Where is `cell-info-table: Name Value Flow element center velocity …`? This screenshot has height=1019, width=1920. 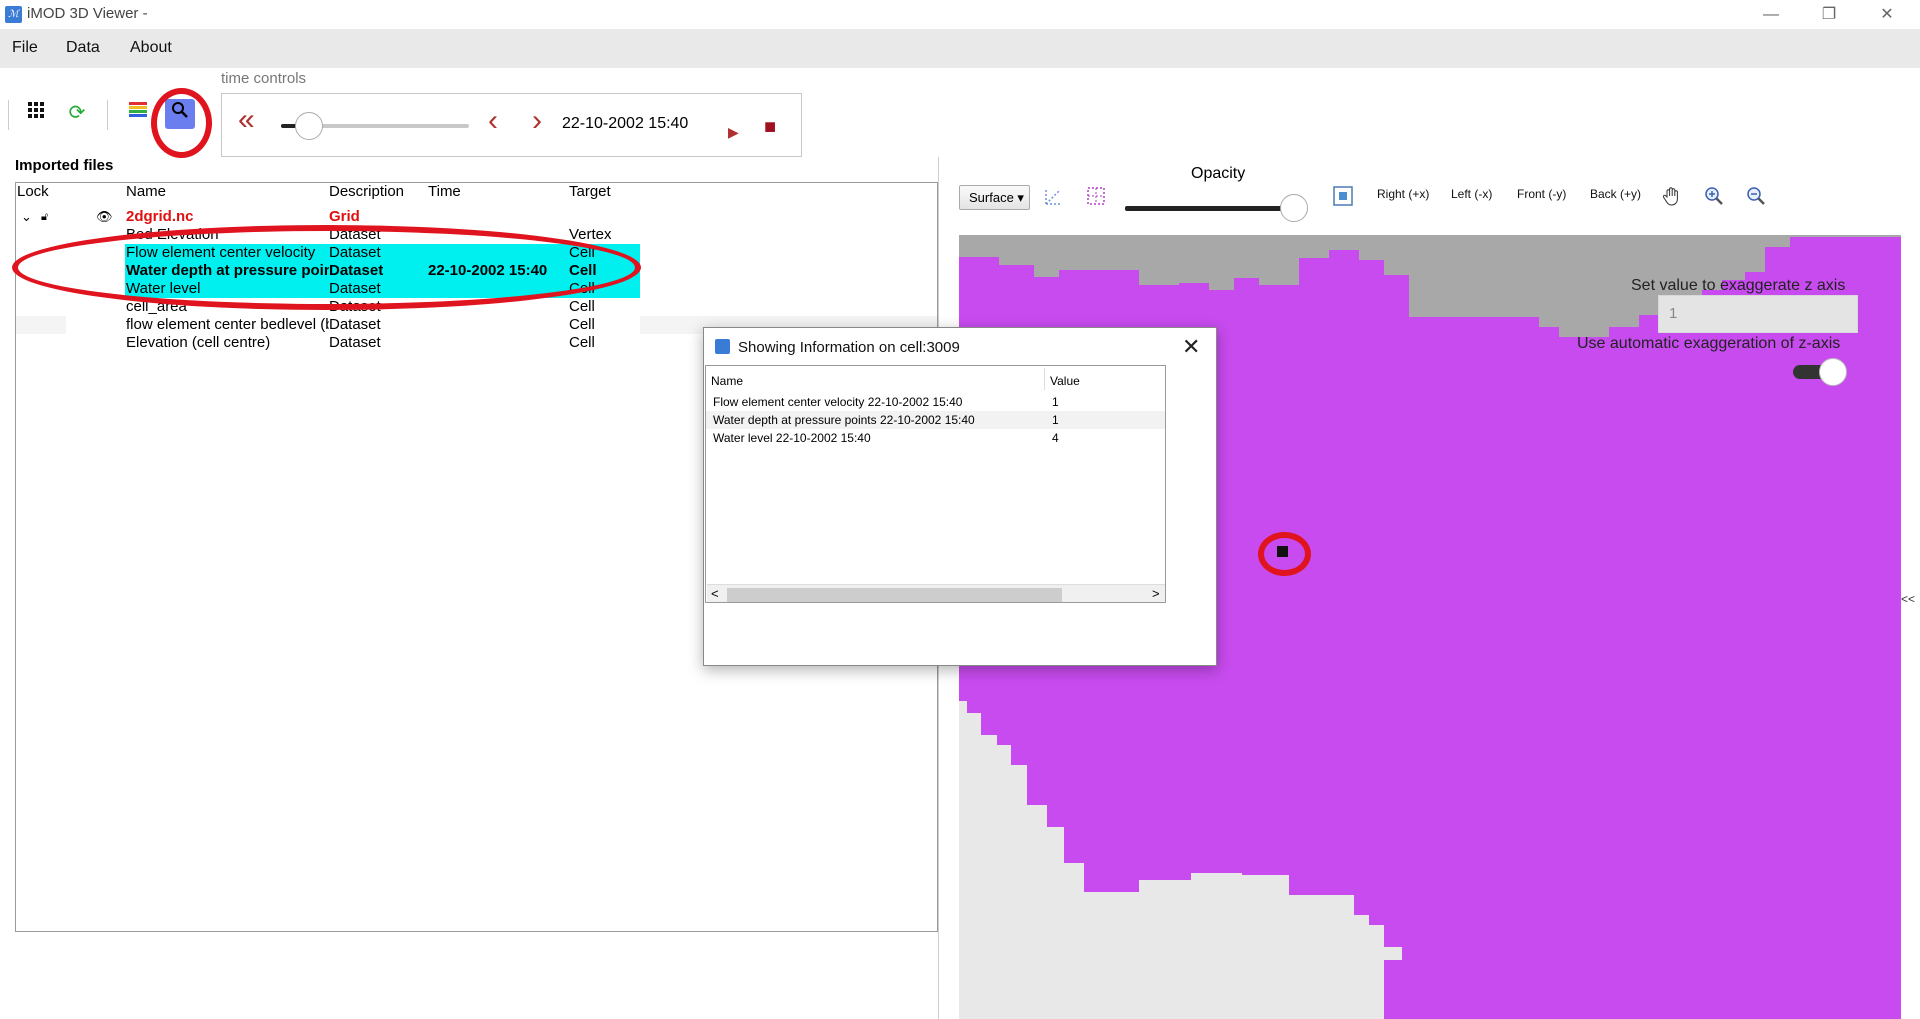
cell-info-table: Name Value Flow element center velocity … is located at coordinates (935, 484).